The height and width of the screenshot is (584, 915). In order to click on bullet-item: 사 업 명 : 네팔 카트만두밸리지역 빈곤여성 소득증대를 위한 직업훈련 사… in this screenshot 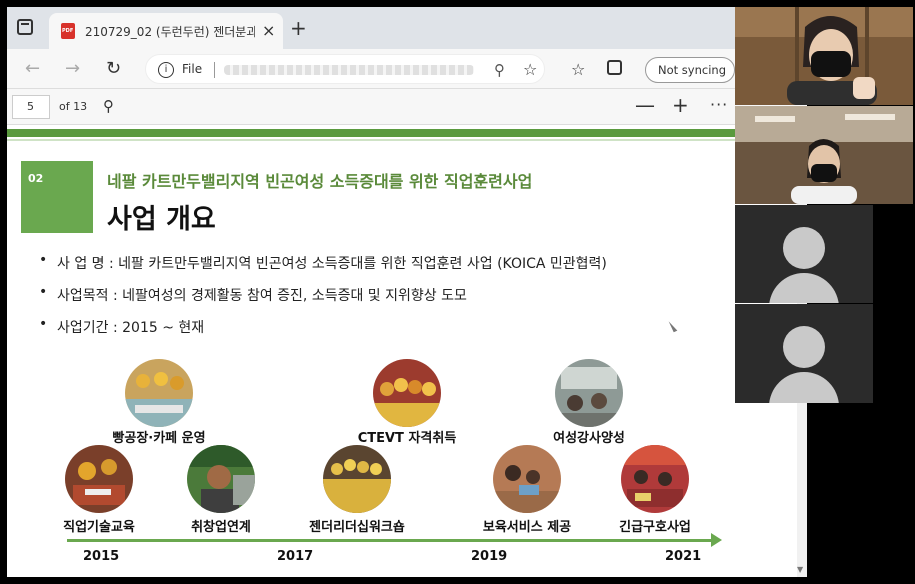, I will do `click(323, 268)`.